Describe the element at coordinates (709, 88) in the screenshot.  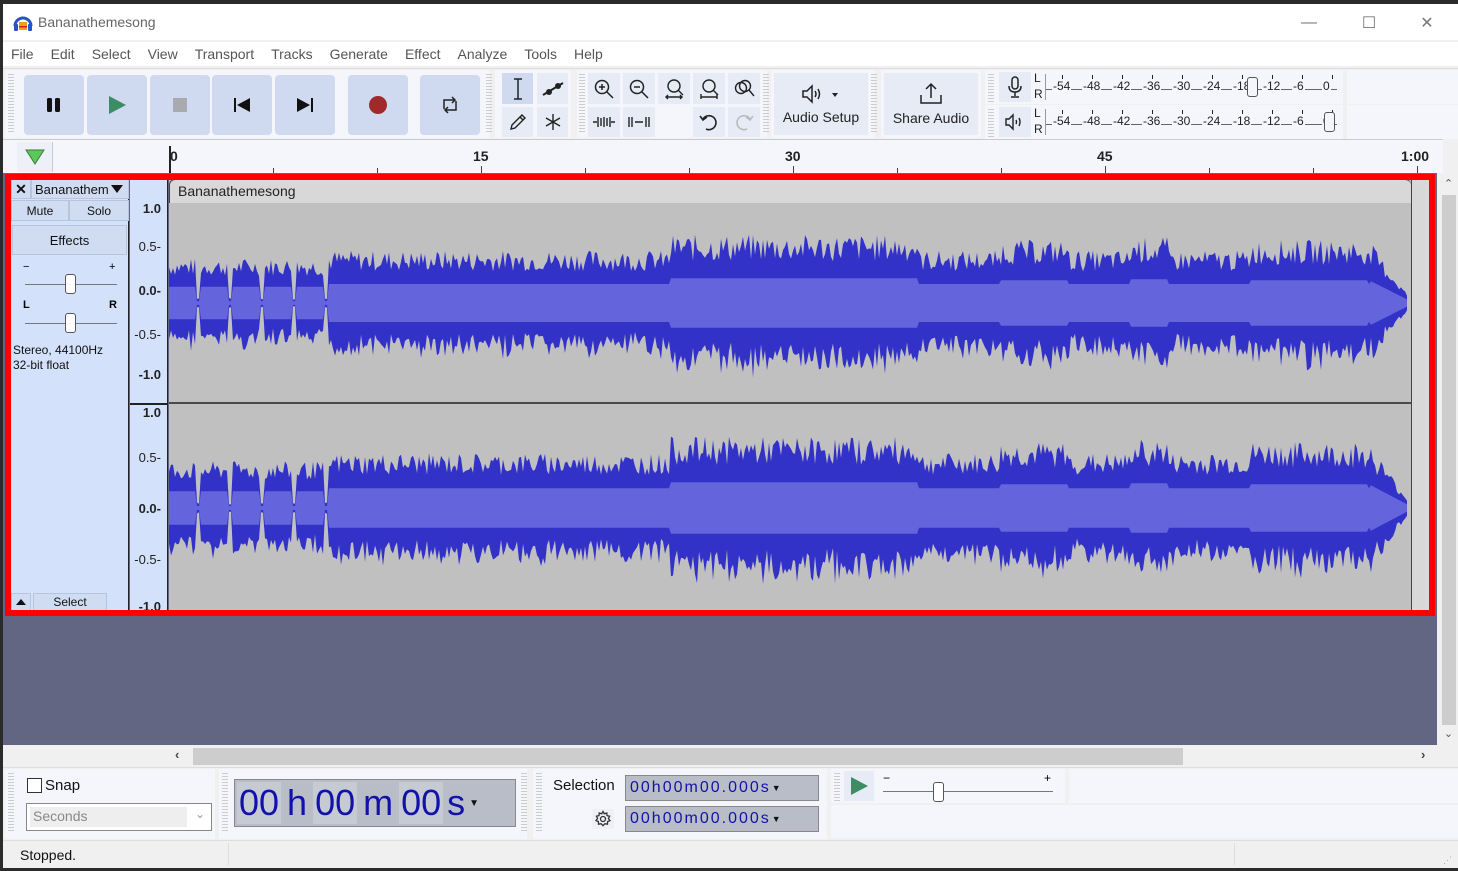
I see `fit-project-button` at that location.